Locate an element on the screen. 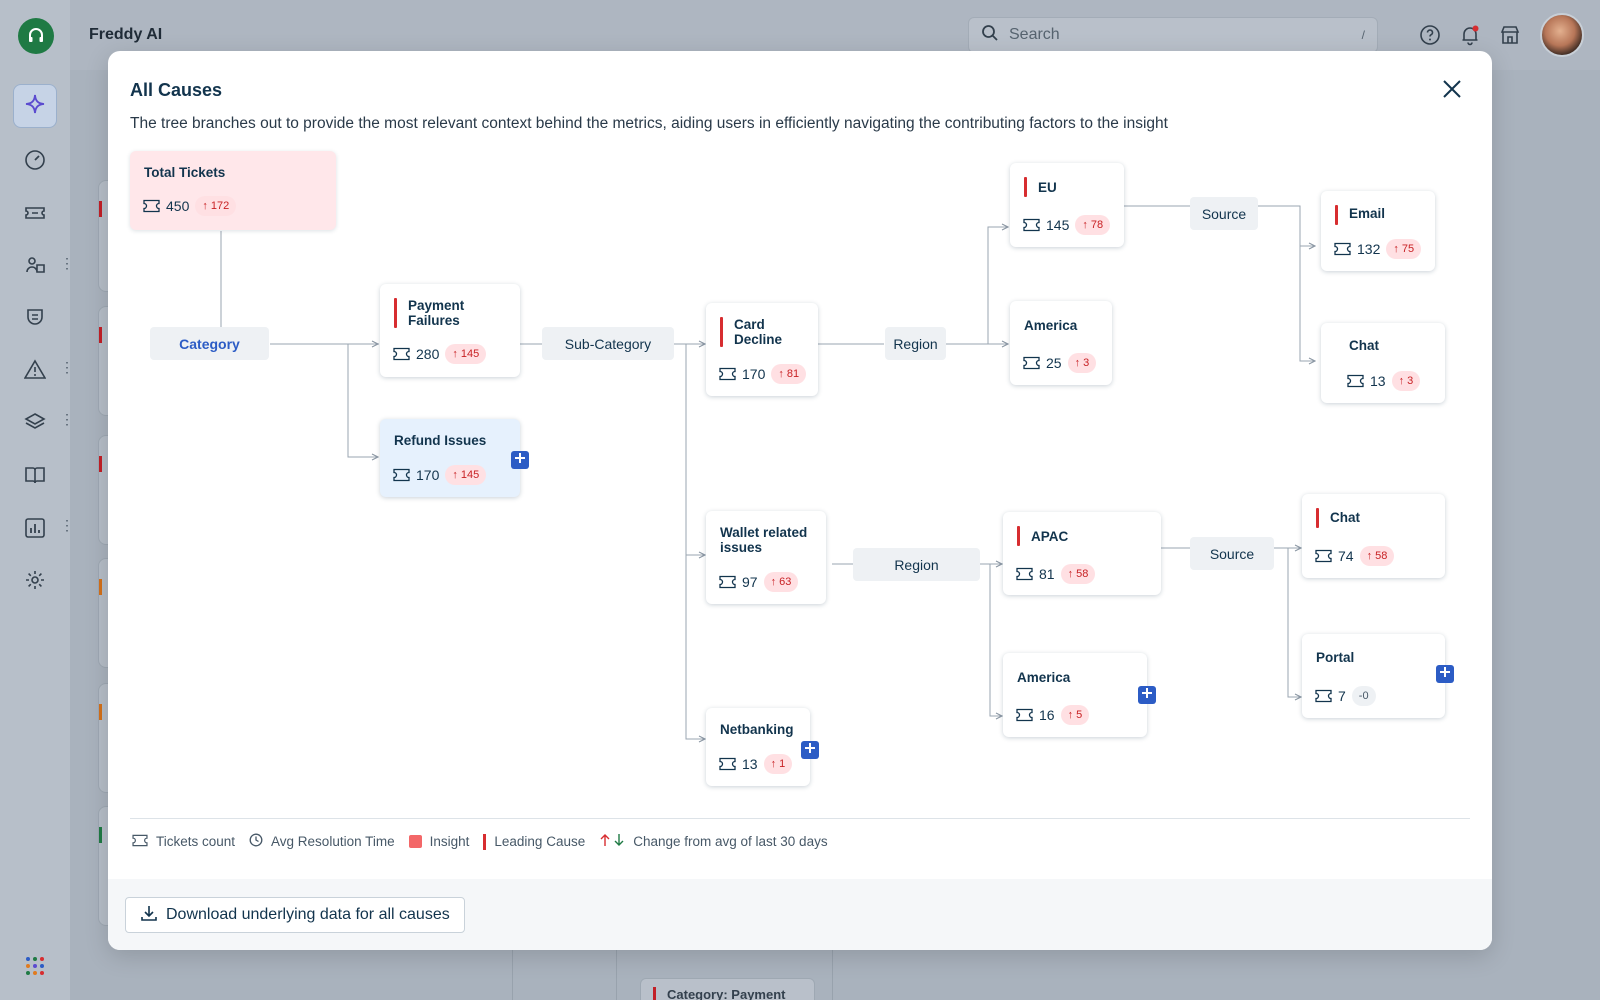 This screenshot has width=1600, height=1000. node-email: Email 132 ↑ 75 is located at coordinates (1378, 231).